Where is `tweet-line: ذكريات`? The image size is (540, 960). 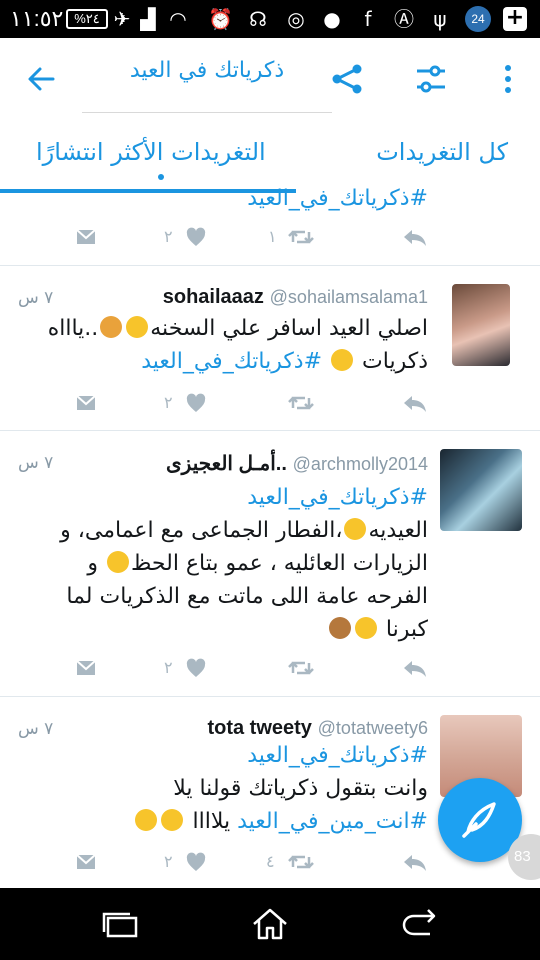 tweet-line: ذكريات is located at coordinates (395, 361).